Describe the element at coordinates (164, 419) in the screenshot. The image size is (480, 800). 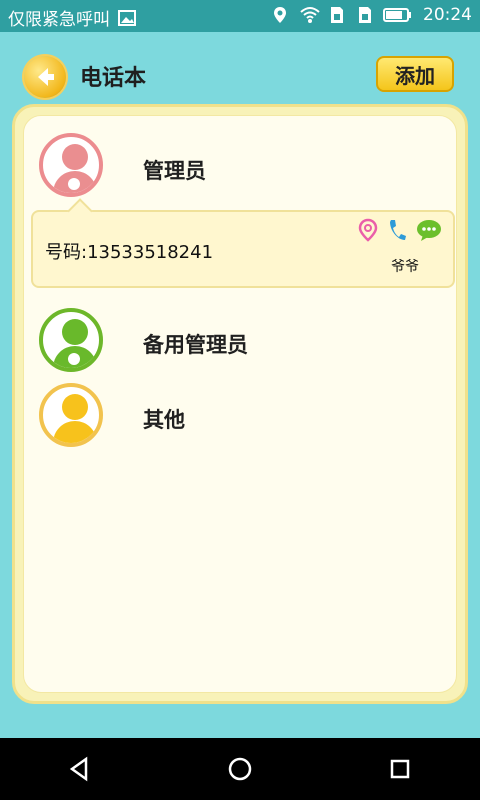
I see `group-label-other: 其他` at that location.